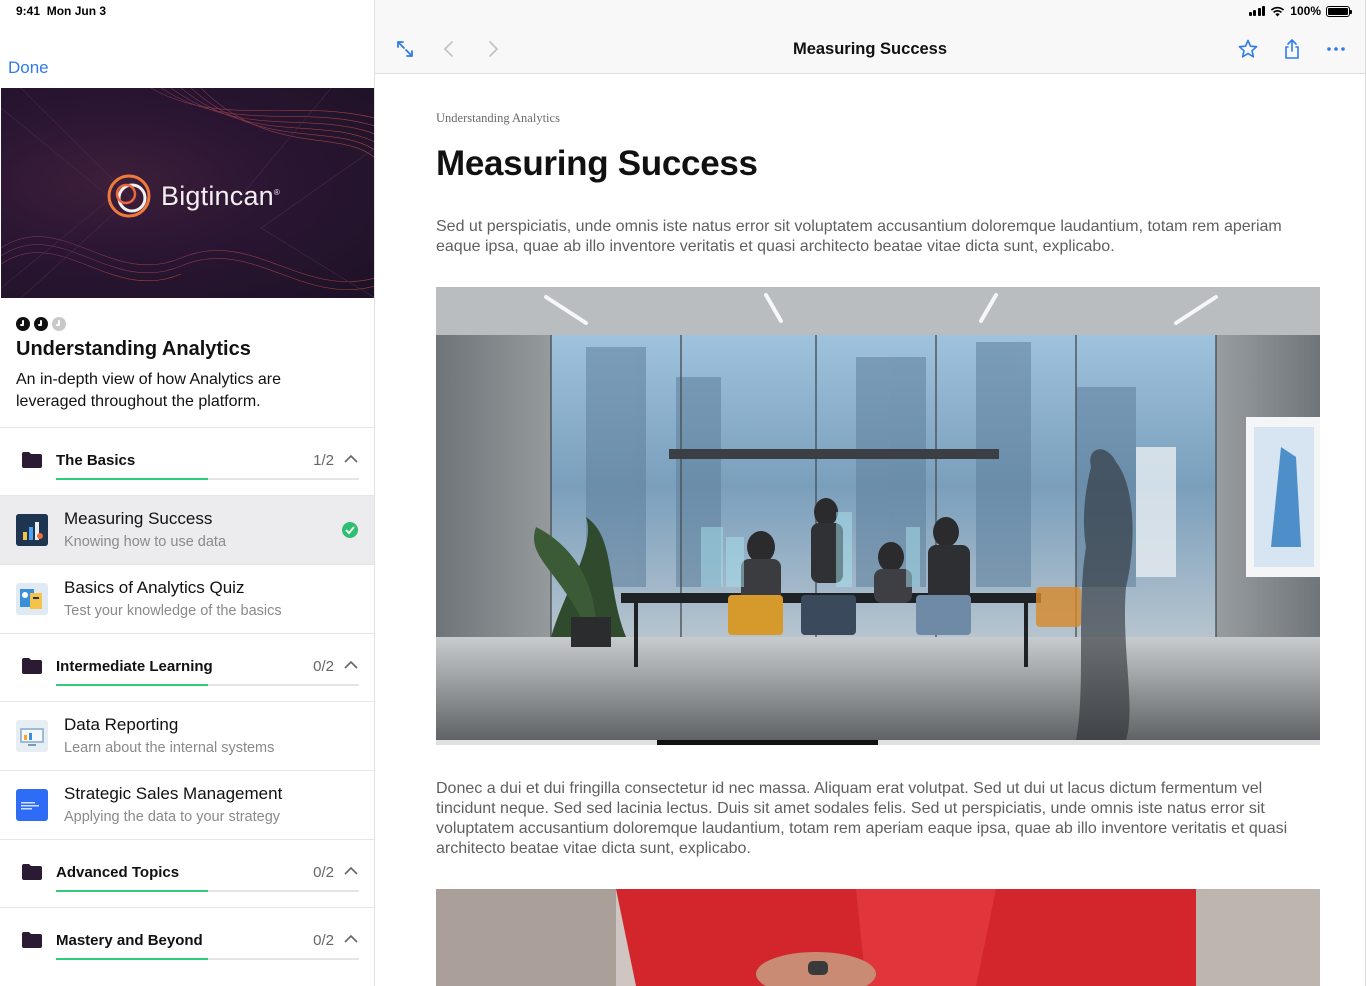 The width and height of the screenshot is (1366, 986). What do you see at coordinates (1257, 11) in the screenshot?
I see `cellular-signal-icon` at bounding box center [1257, 11].